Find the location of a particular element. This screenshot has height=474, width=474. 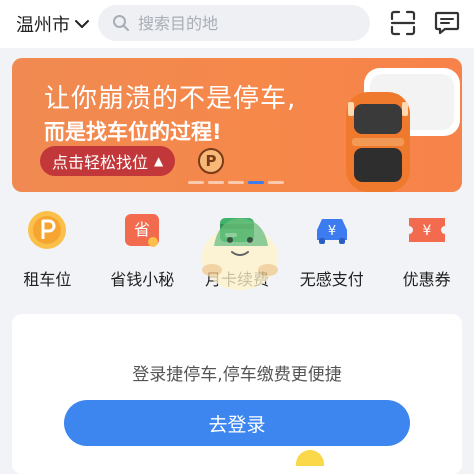

login-button: 去登录 is located at coordinates (237, 423).